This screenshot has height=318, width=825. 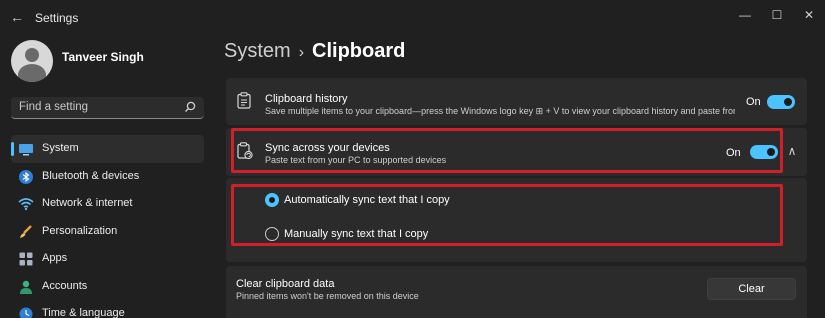 I want to click on chevron-up-icon: ∧, so click(x=792, y=151).